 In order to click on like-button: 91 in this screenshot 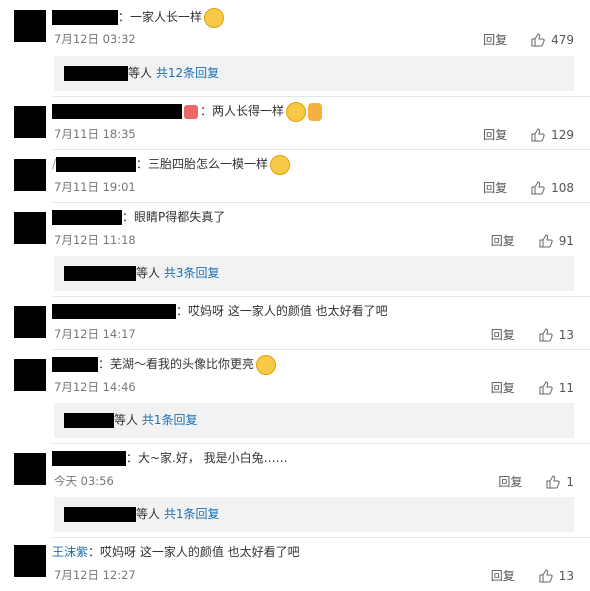, I will do `click(556, 241)`.